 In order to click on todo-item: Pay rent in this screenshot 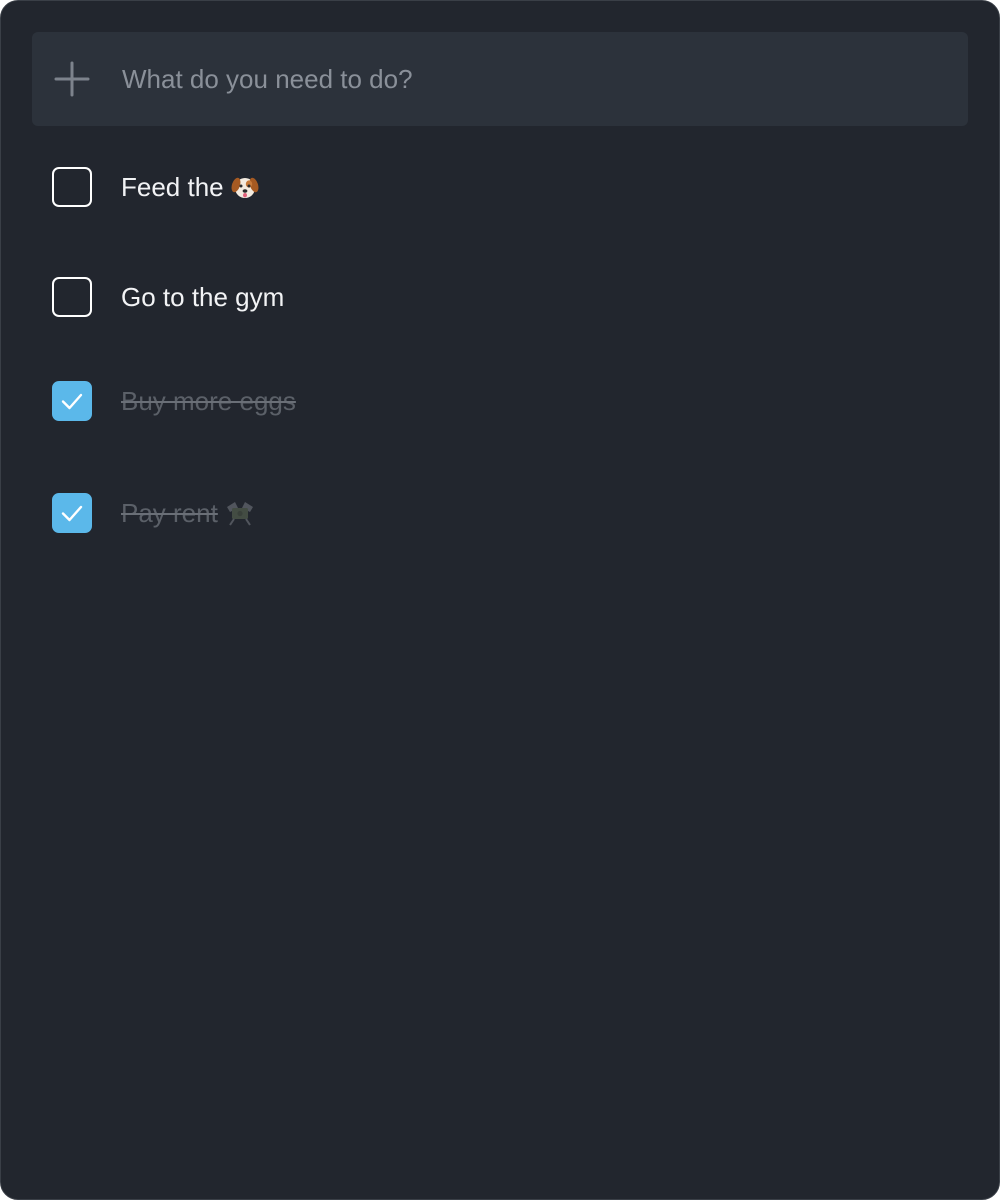, I will do `click(492, 514)`.